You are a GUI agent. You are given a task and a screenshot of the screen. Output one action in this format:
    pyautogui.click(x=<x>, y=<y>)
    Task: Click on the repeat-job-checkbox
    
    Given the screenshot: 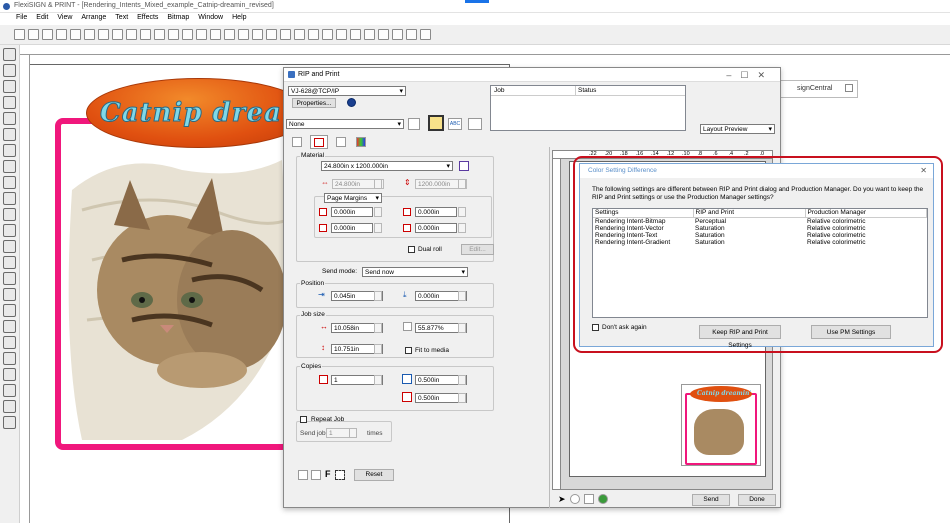 What is the action you would take?
    pyautogui.click(x=303, y=419)
    